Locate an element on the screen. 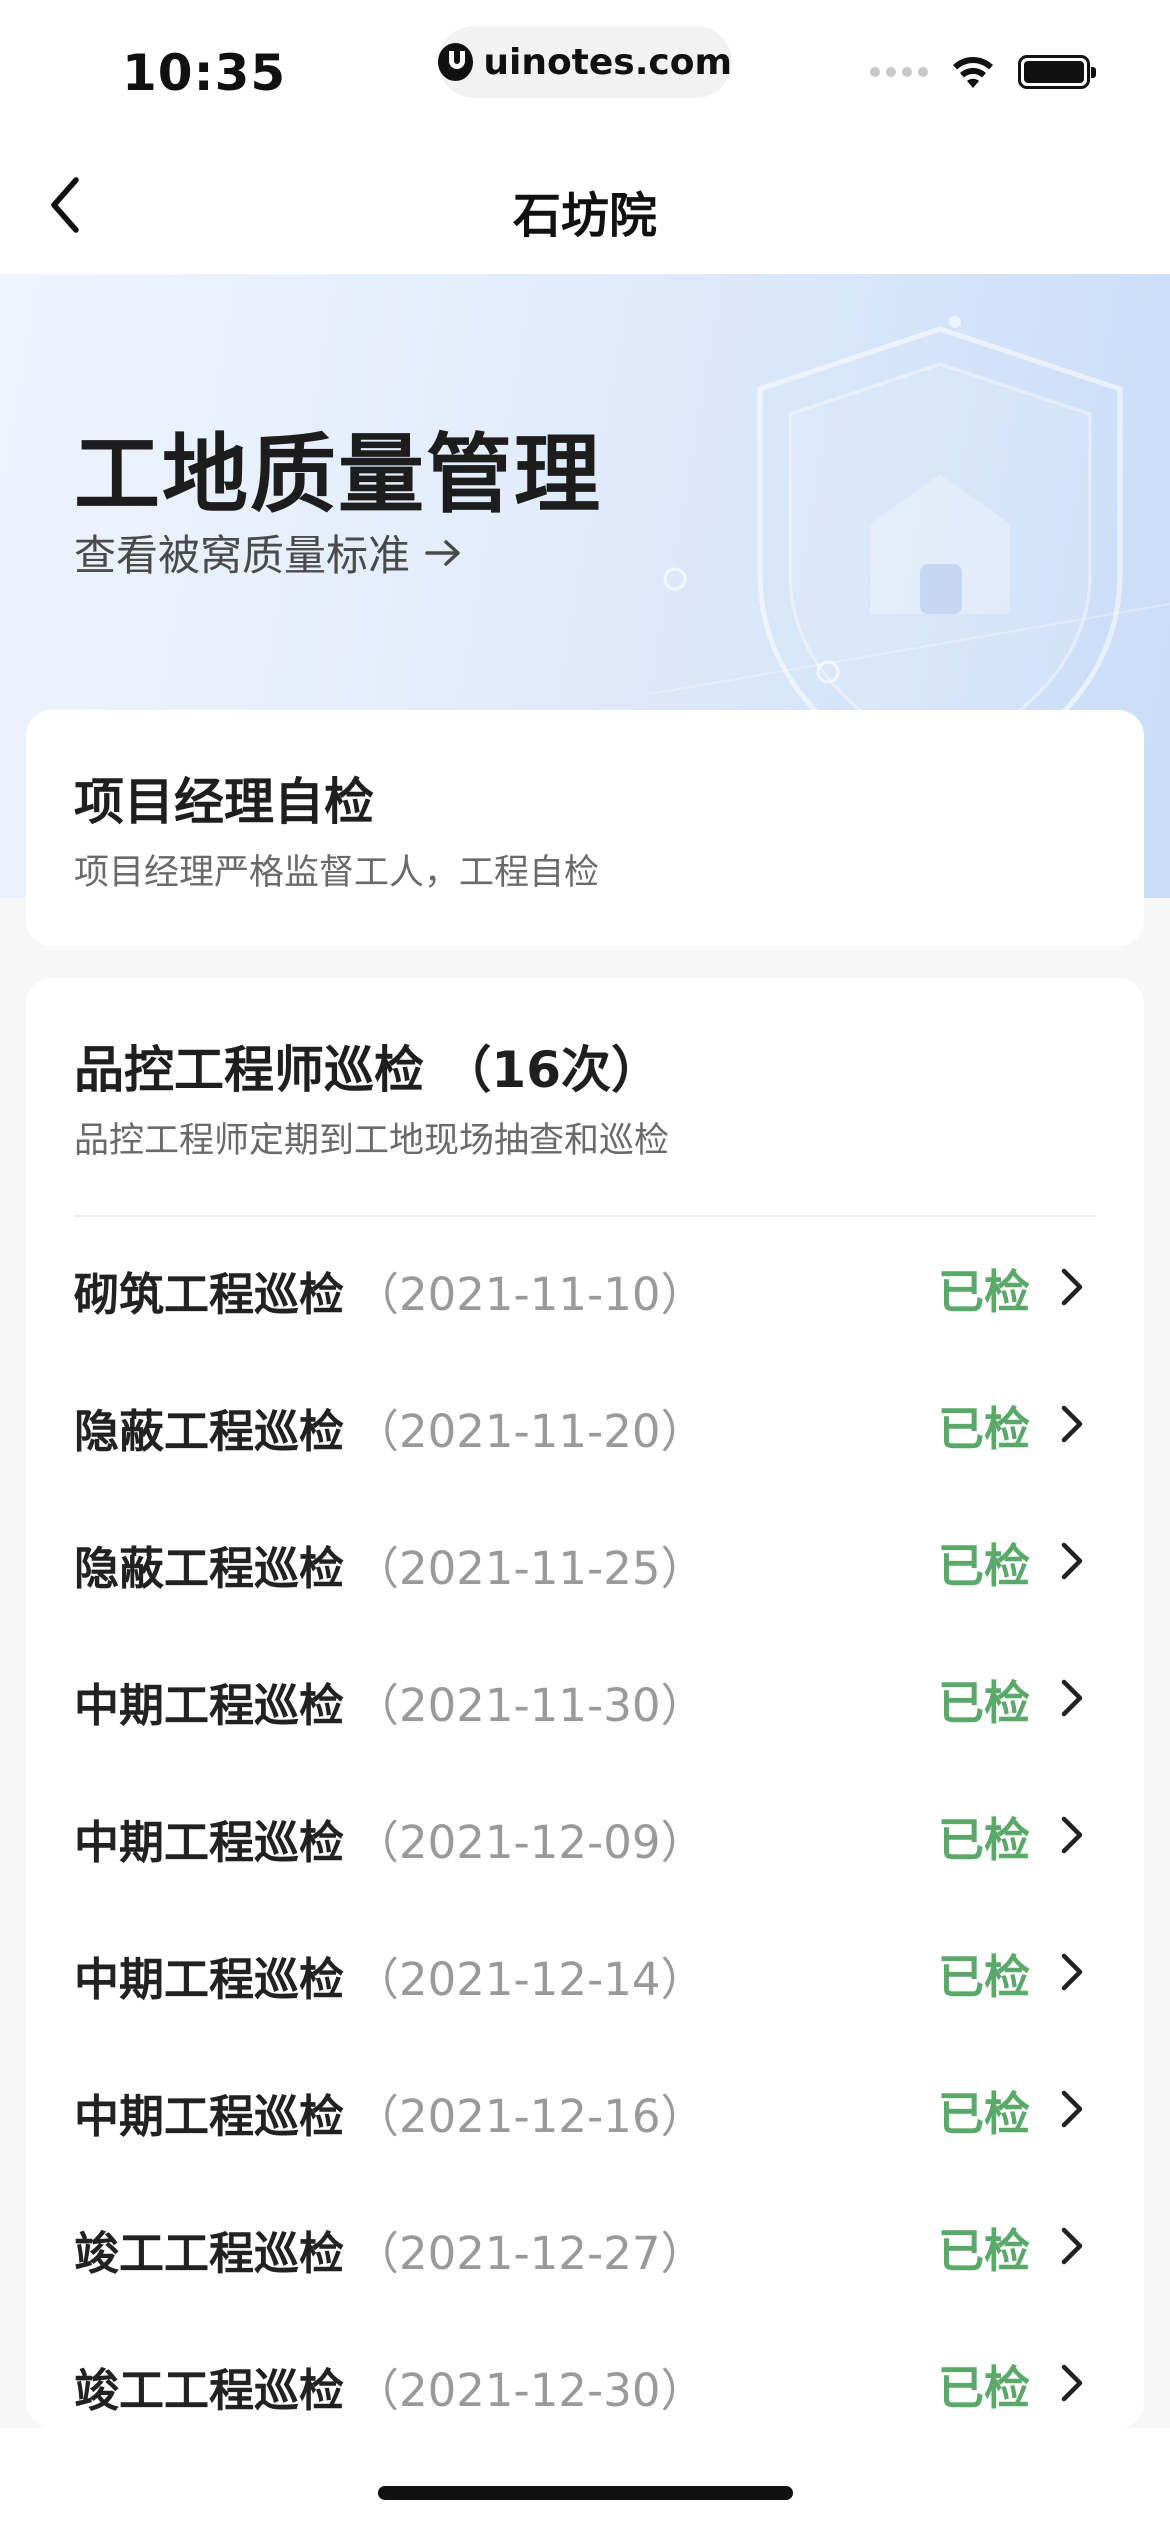 The width and height of the screenshot is (1170, 2532). site-logo-icon is located at coordinates (456, 62).